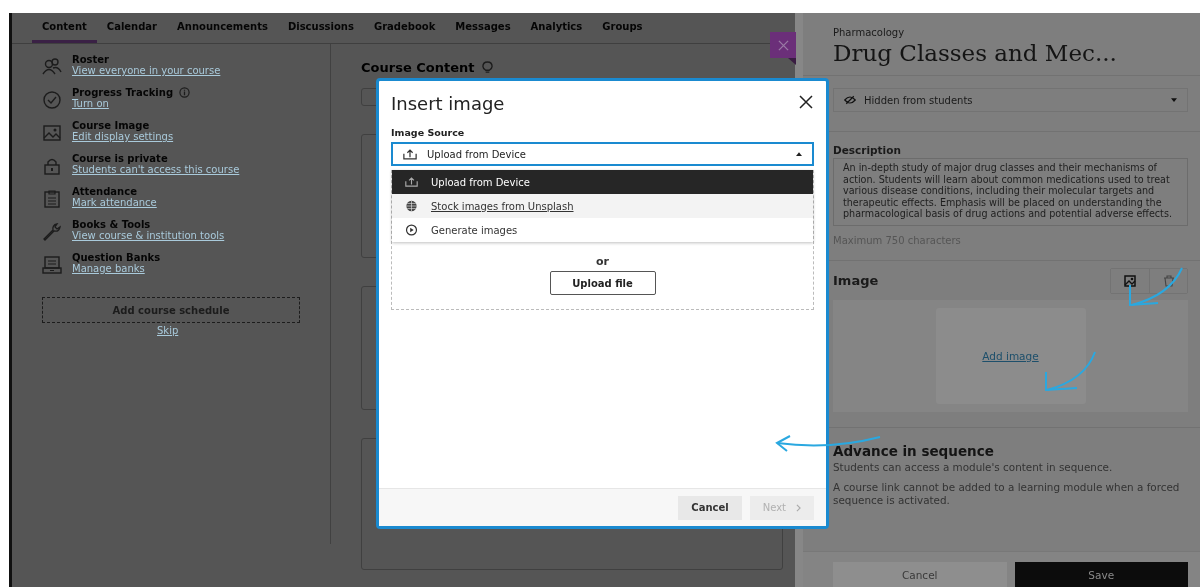 Image resolution: width=1200 pixels, height=587 pixels. Describe the element at coordinates (602, 182) in the screenshot. I see `dropdown-option: Upload from Device` at that location.